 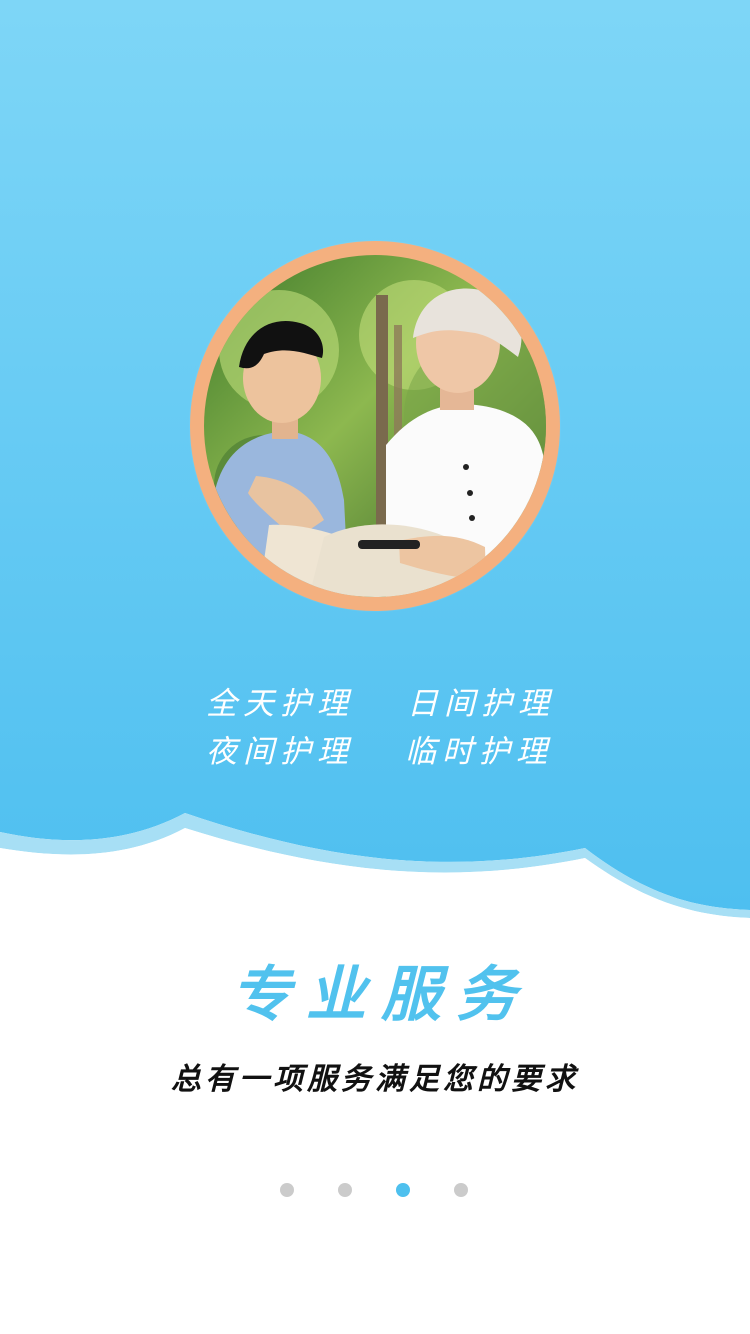 What do you see at coordinates (280, 704) in the screenshot?
I see `service-item-full-day: 全天护理` at bounding box center [280, 704].